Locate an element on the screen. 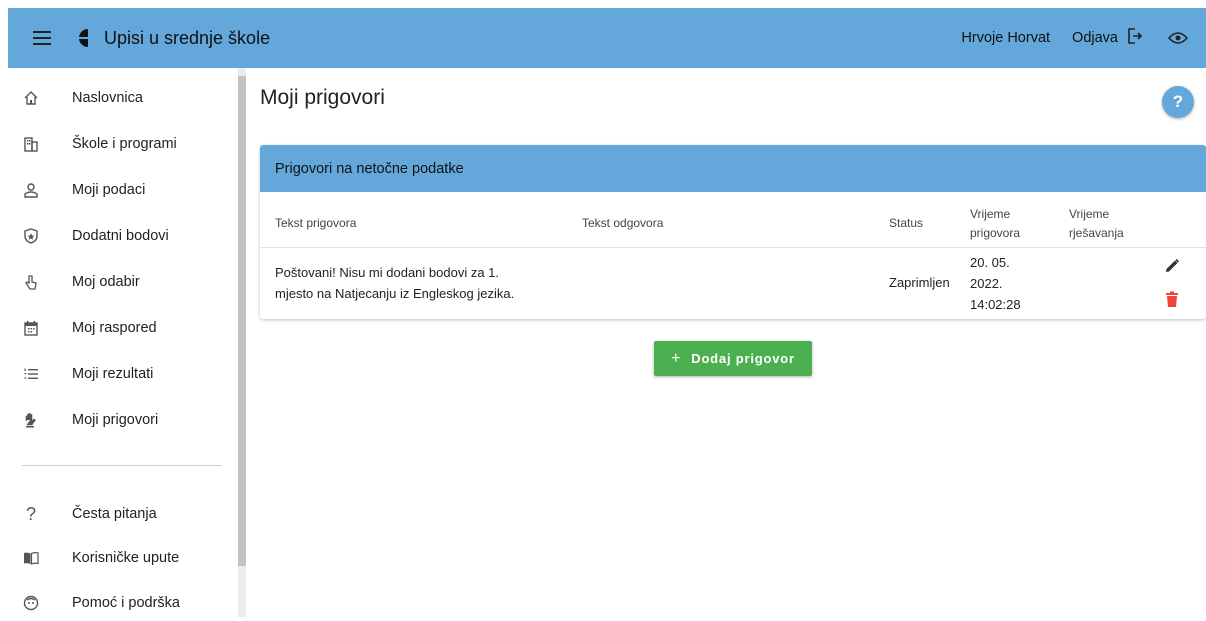 This screenshot has width=1206, height=621. sidebar-item-label: Česta pitanja is located at coordinates (114, 514).